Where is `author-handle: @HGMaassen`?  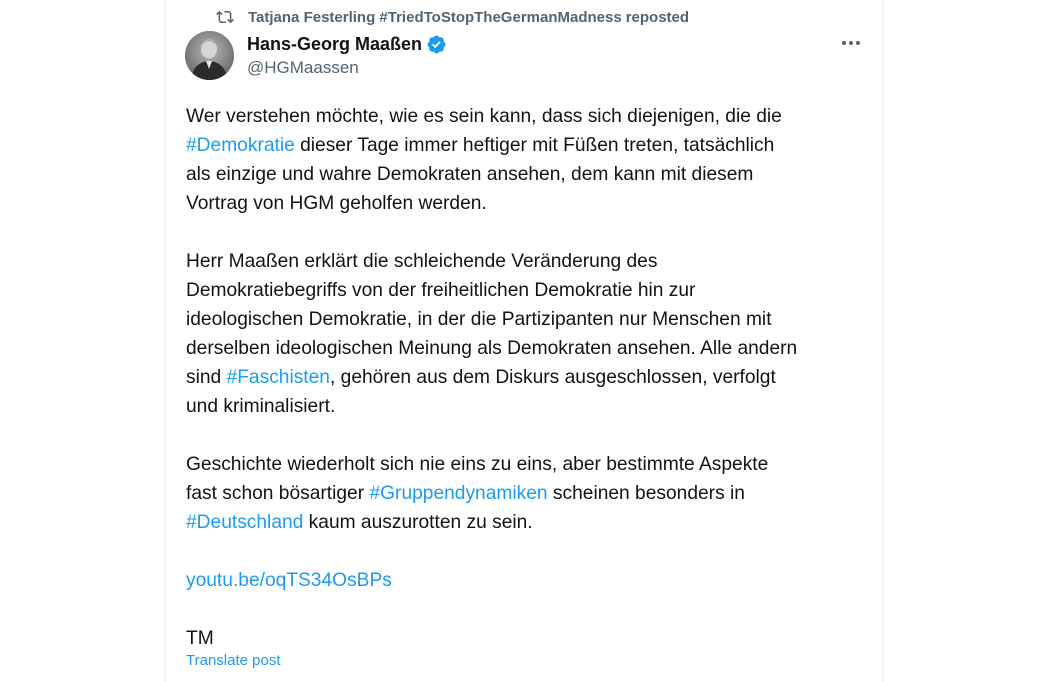 author-handle: @HGMaassen is located at coordinates (347, 68).